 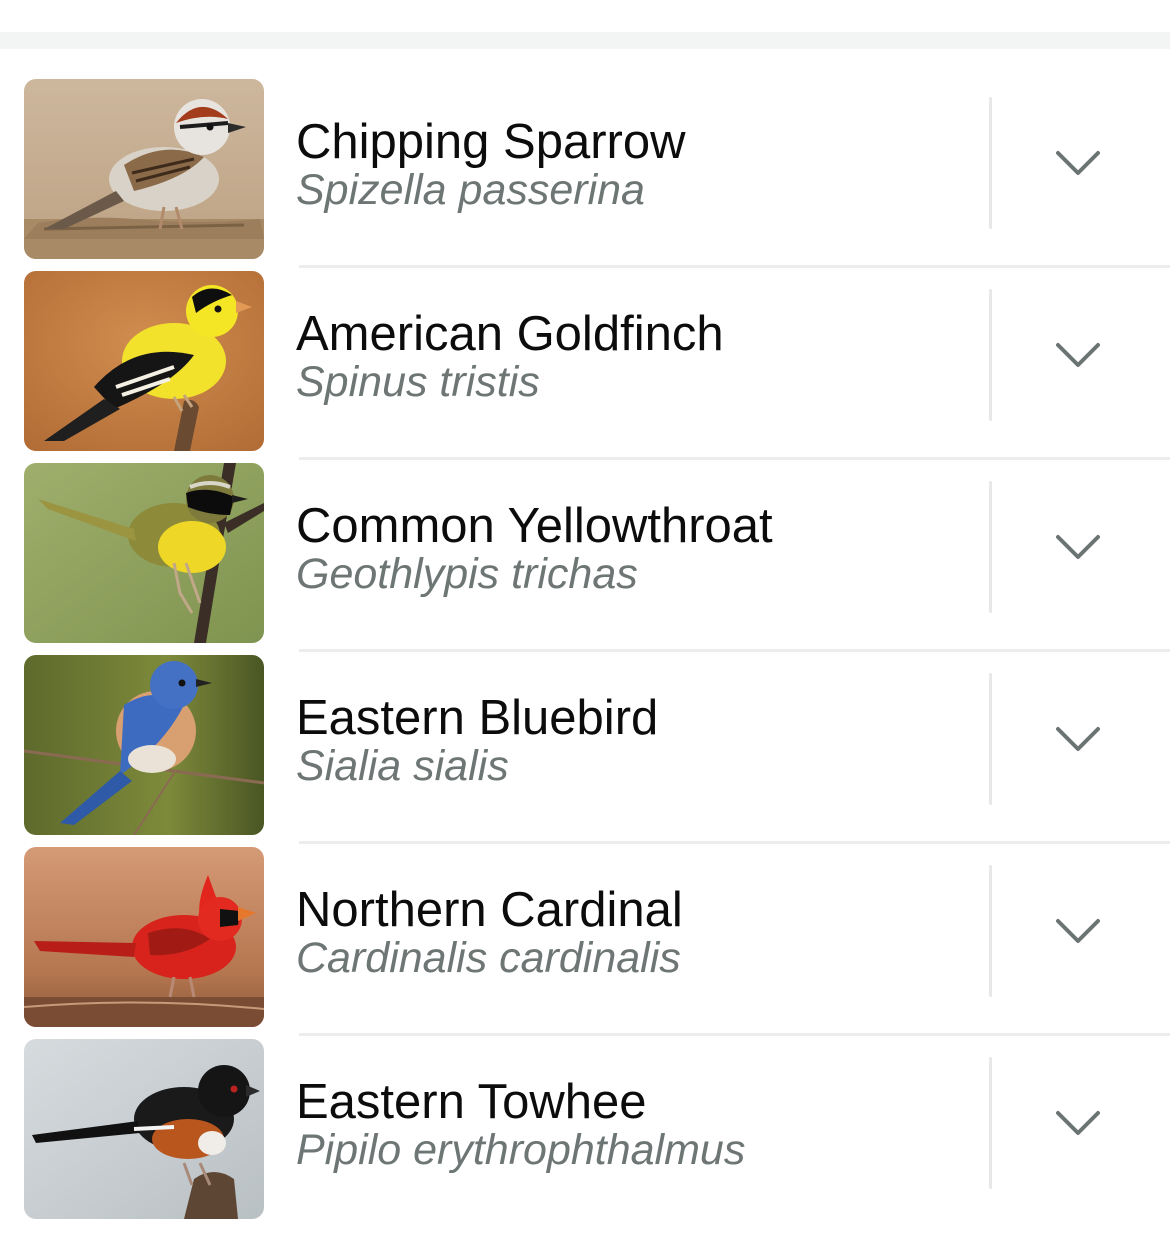 I want to click on common-name: Eastern Bluebird, so click(x=477, y=718).